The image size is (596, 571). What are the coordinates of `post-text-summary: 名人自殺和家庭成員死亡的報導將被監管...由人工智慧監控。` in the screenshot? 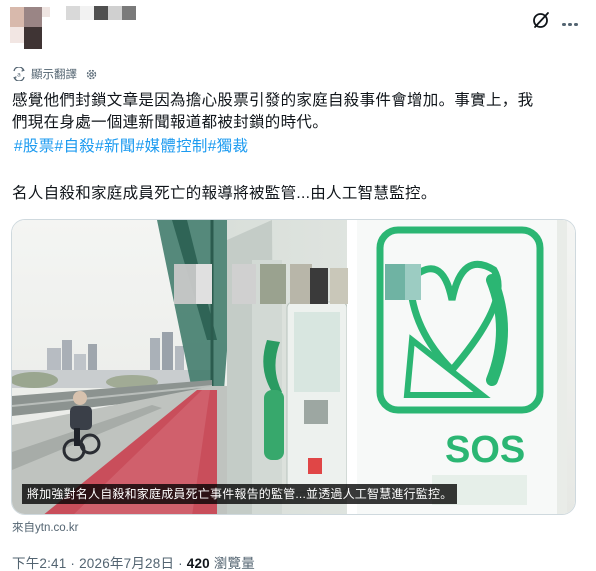 It's located at (224, 193).